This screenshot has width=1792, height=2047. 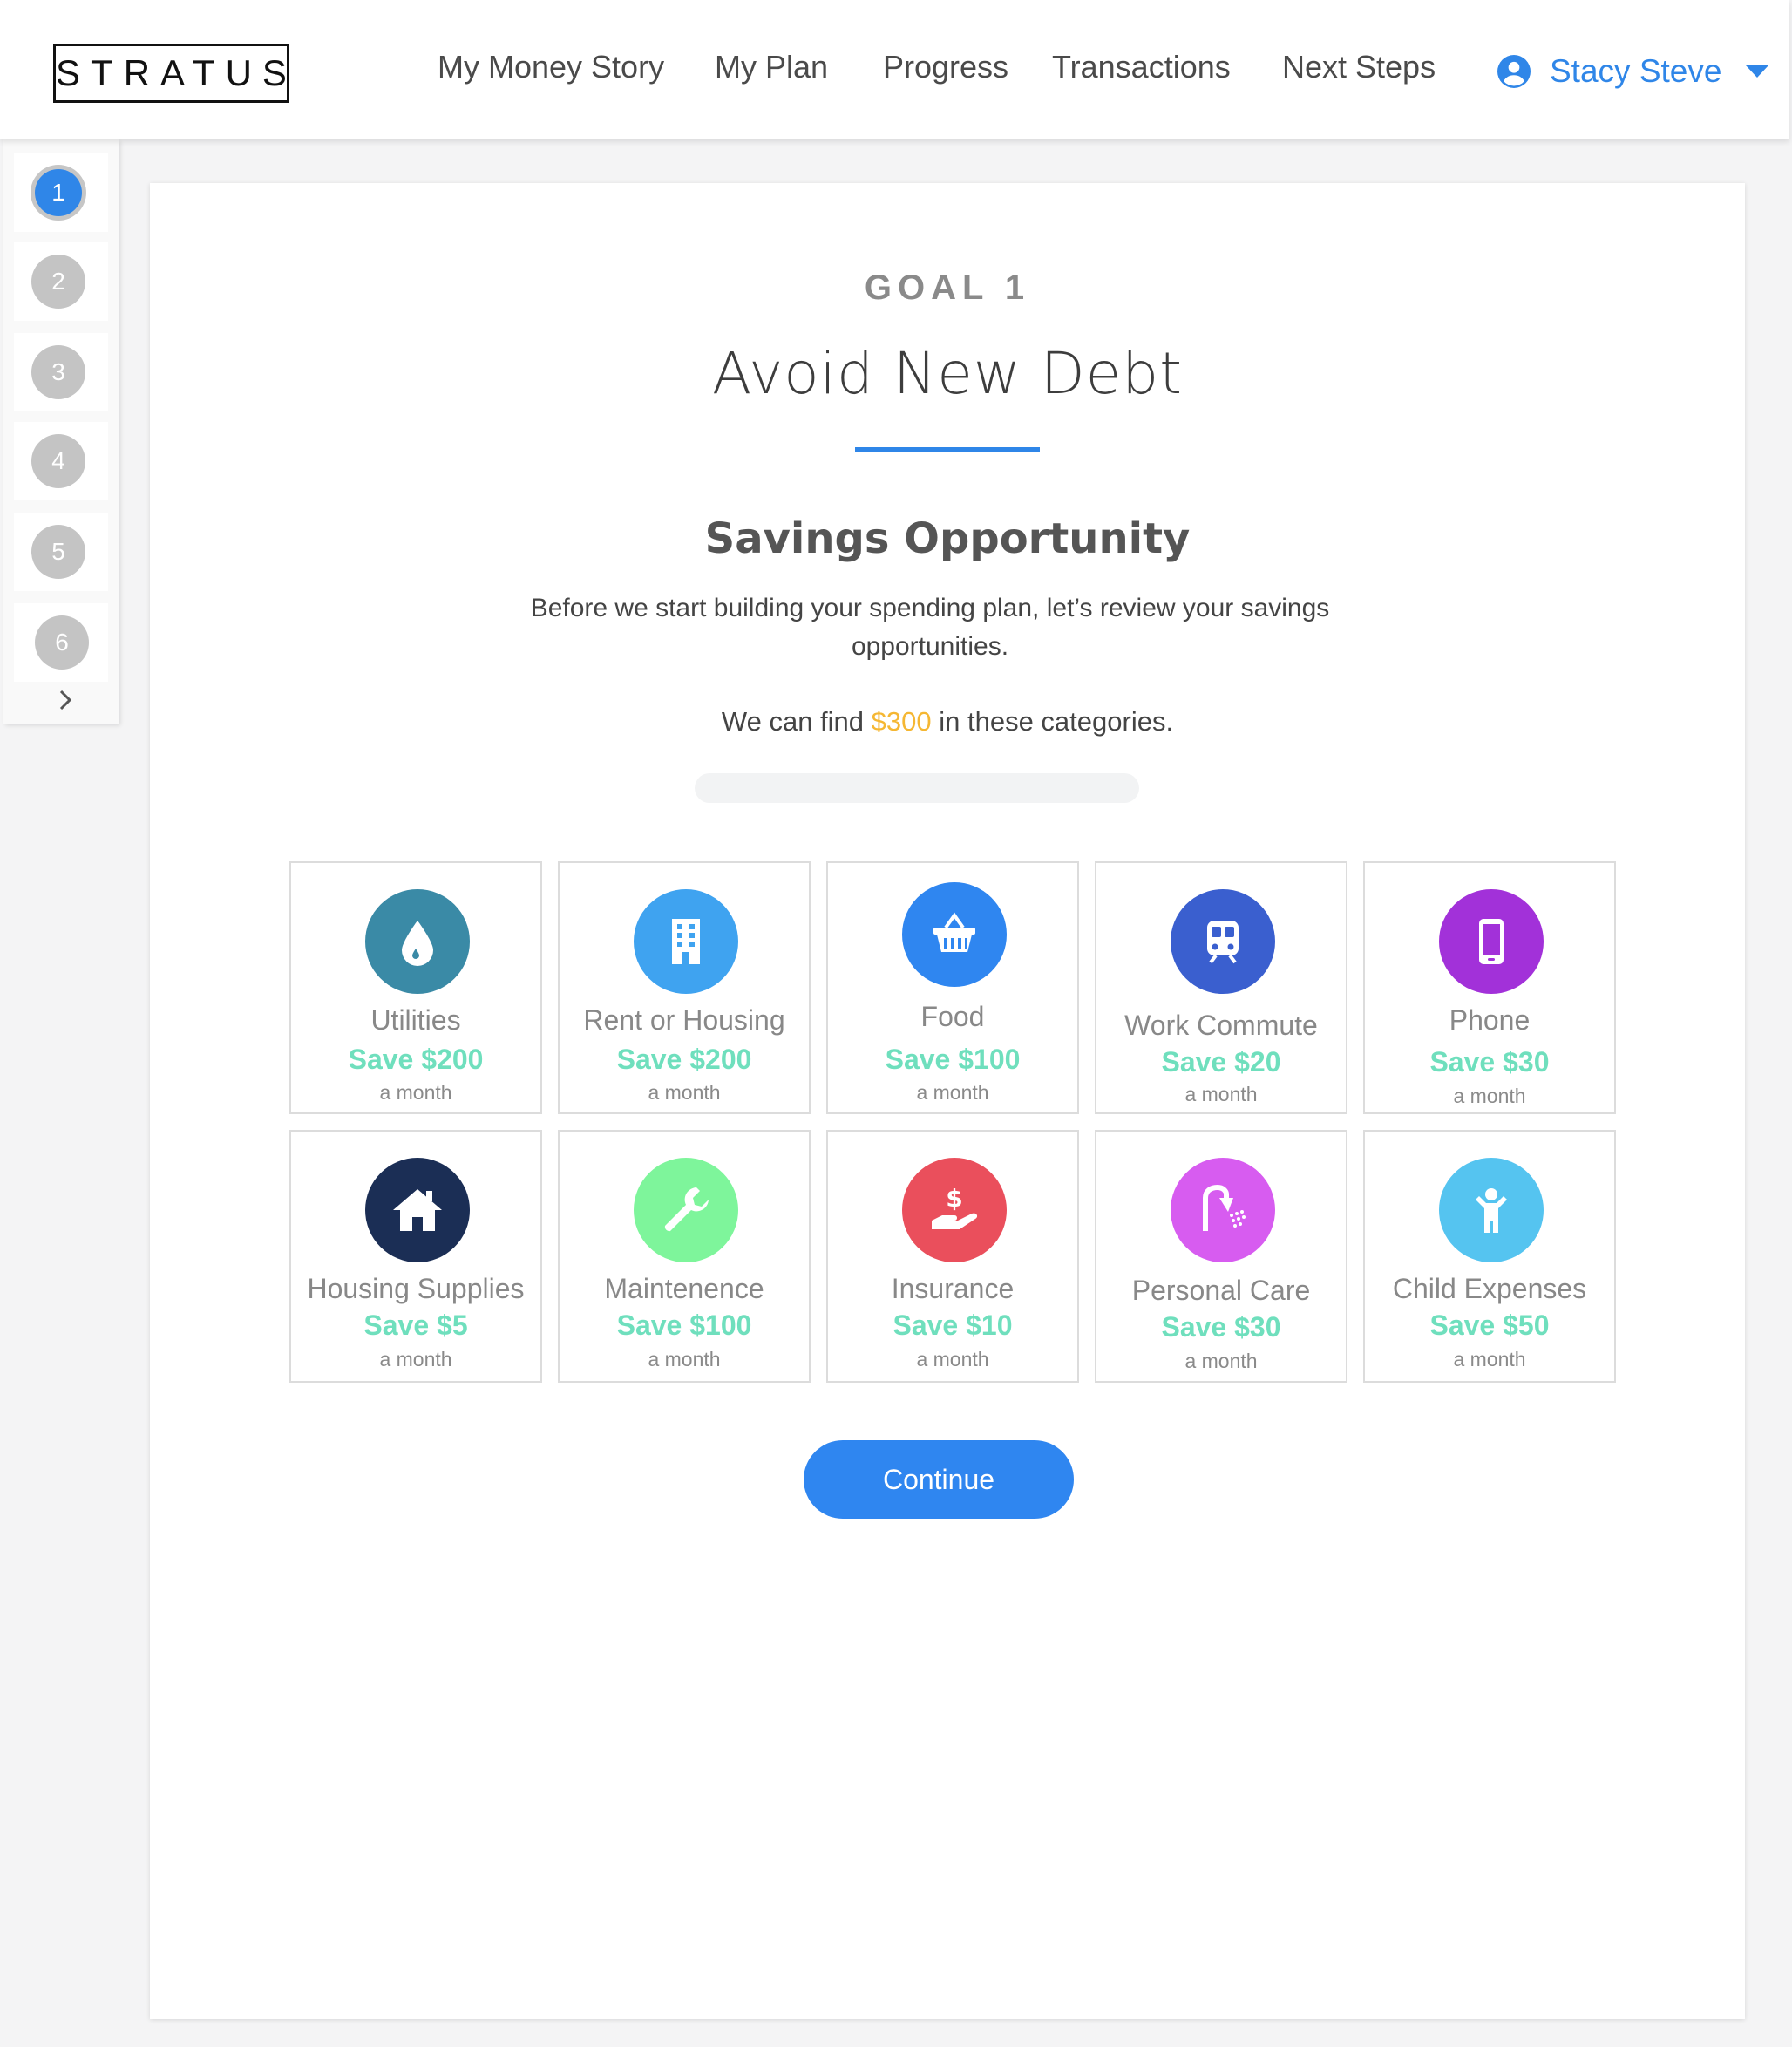 I want to click on goal-eyebrow: GOAL 1, so click(x=948, y=288).